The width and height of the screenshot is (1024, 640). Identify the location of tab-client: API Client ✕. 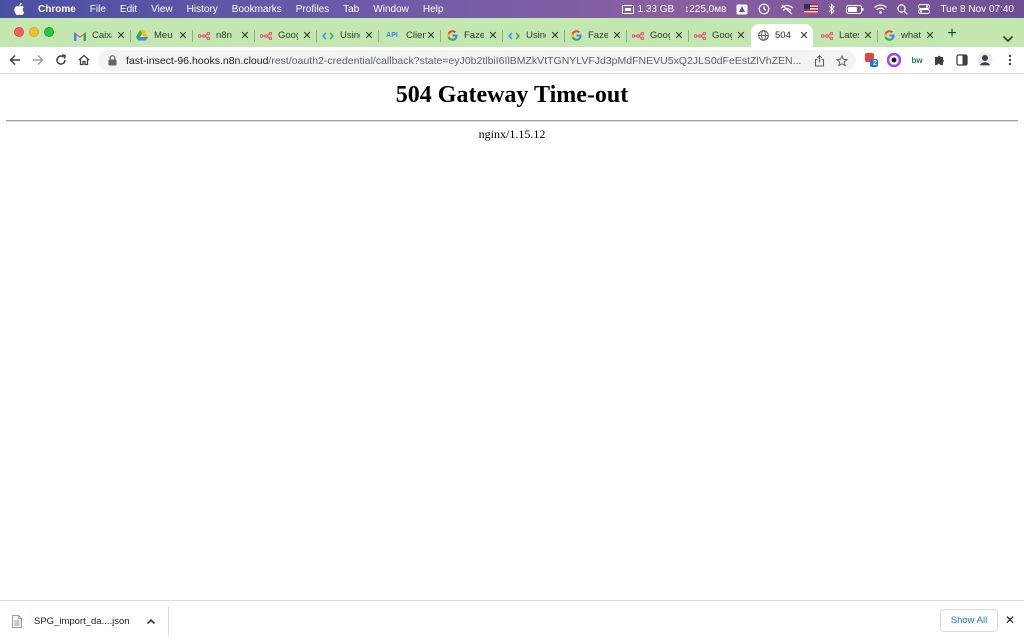
(409, 35).